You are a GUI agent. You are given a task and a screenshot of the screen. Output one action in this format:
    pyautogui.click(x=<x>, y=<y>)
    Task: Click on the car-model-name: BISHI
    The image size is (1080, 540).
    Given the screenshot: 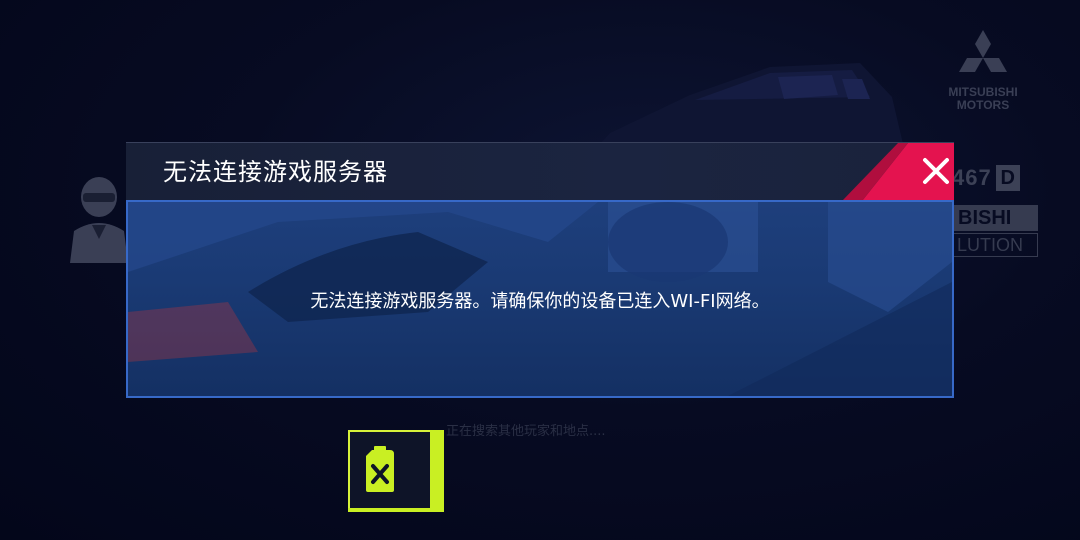 What is the action you would take?
    pyautogui.click(x=995, y=218)
    